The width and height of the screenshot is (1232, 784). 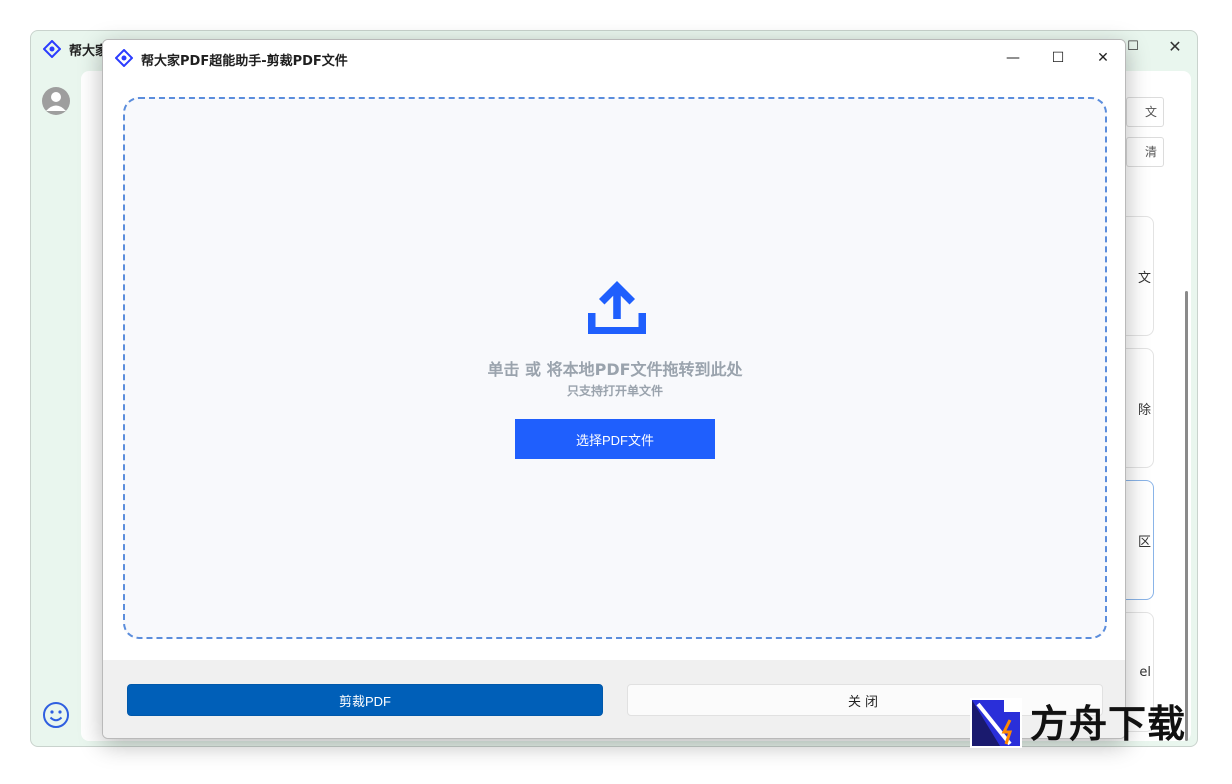 I want to click on tool-card-2-label: 除, so click(x=1144, y=410).